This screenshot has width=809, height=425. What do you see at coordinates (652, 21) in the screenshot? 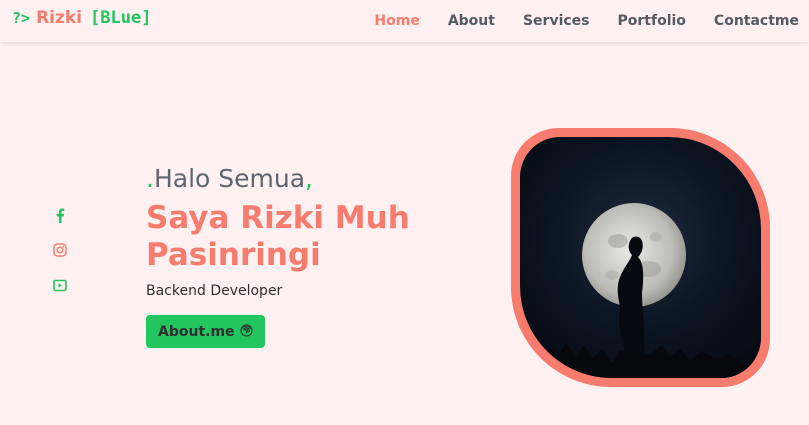
I see `nav-link-portfolio: Portfolio` at bounding box center [652, 21].